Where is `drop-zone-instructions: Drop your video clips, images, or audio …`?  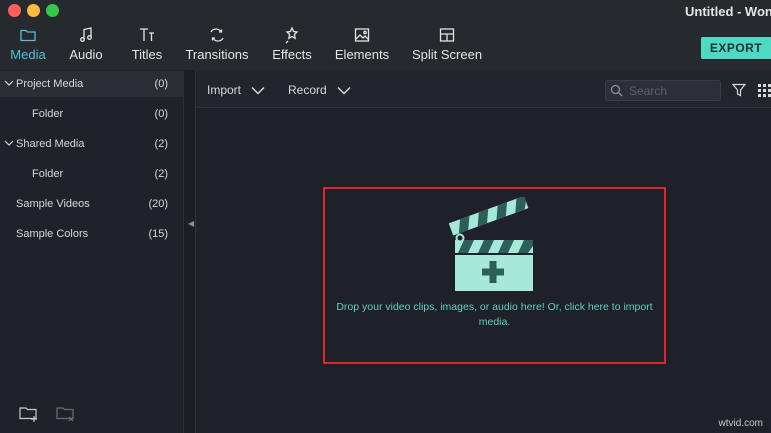
drop-zone-instructions: Drop your video clips, images, or audio … is located at coordinates (494, 315).